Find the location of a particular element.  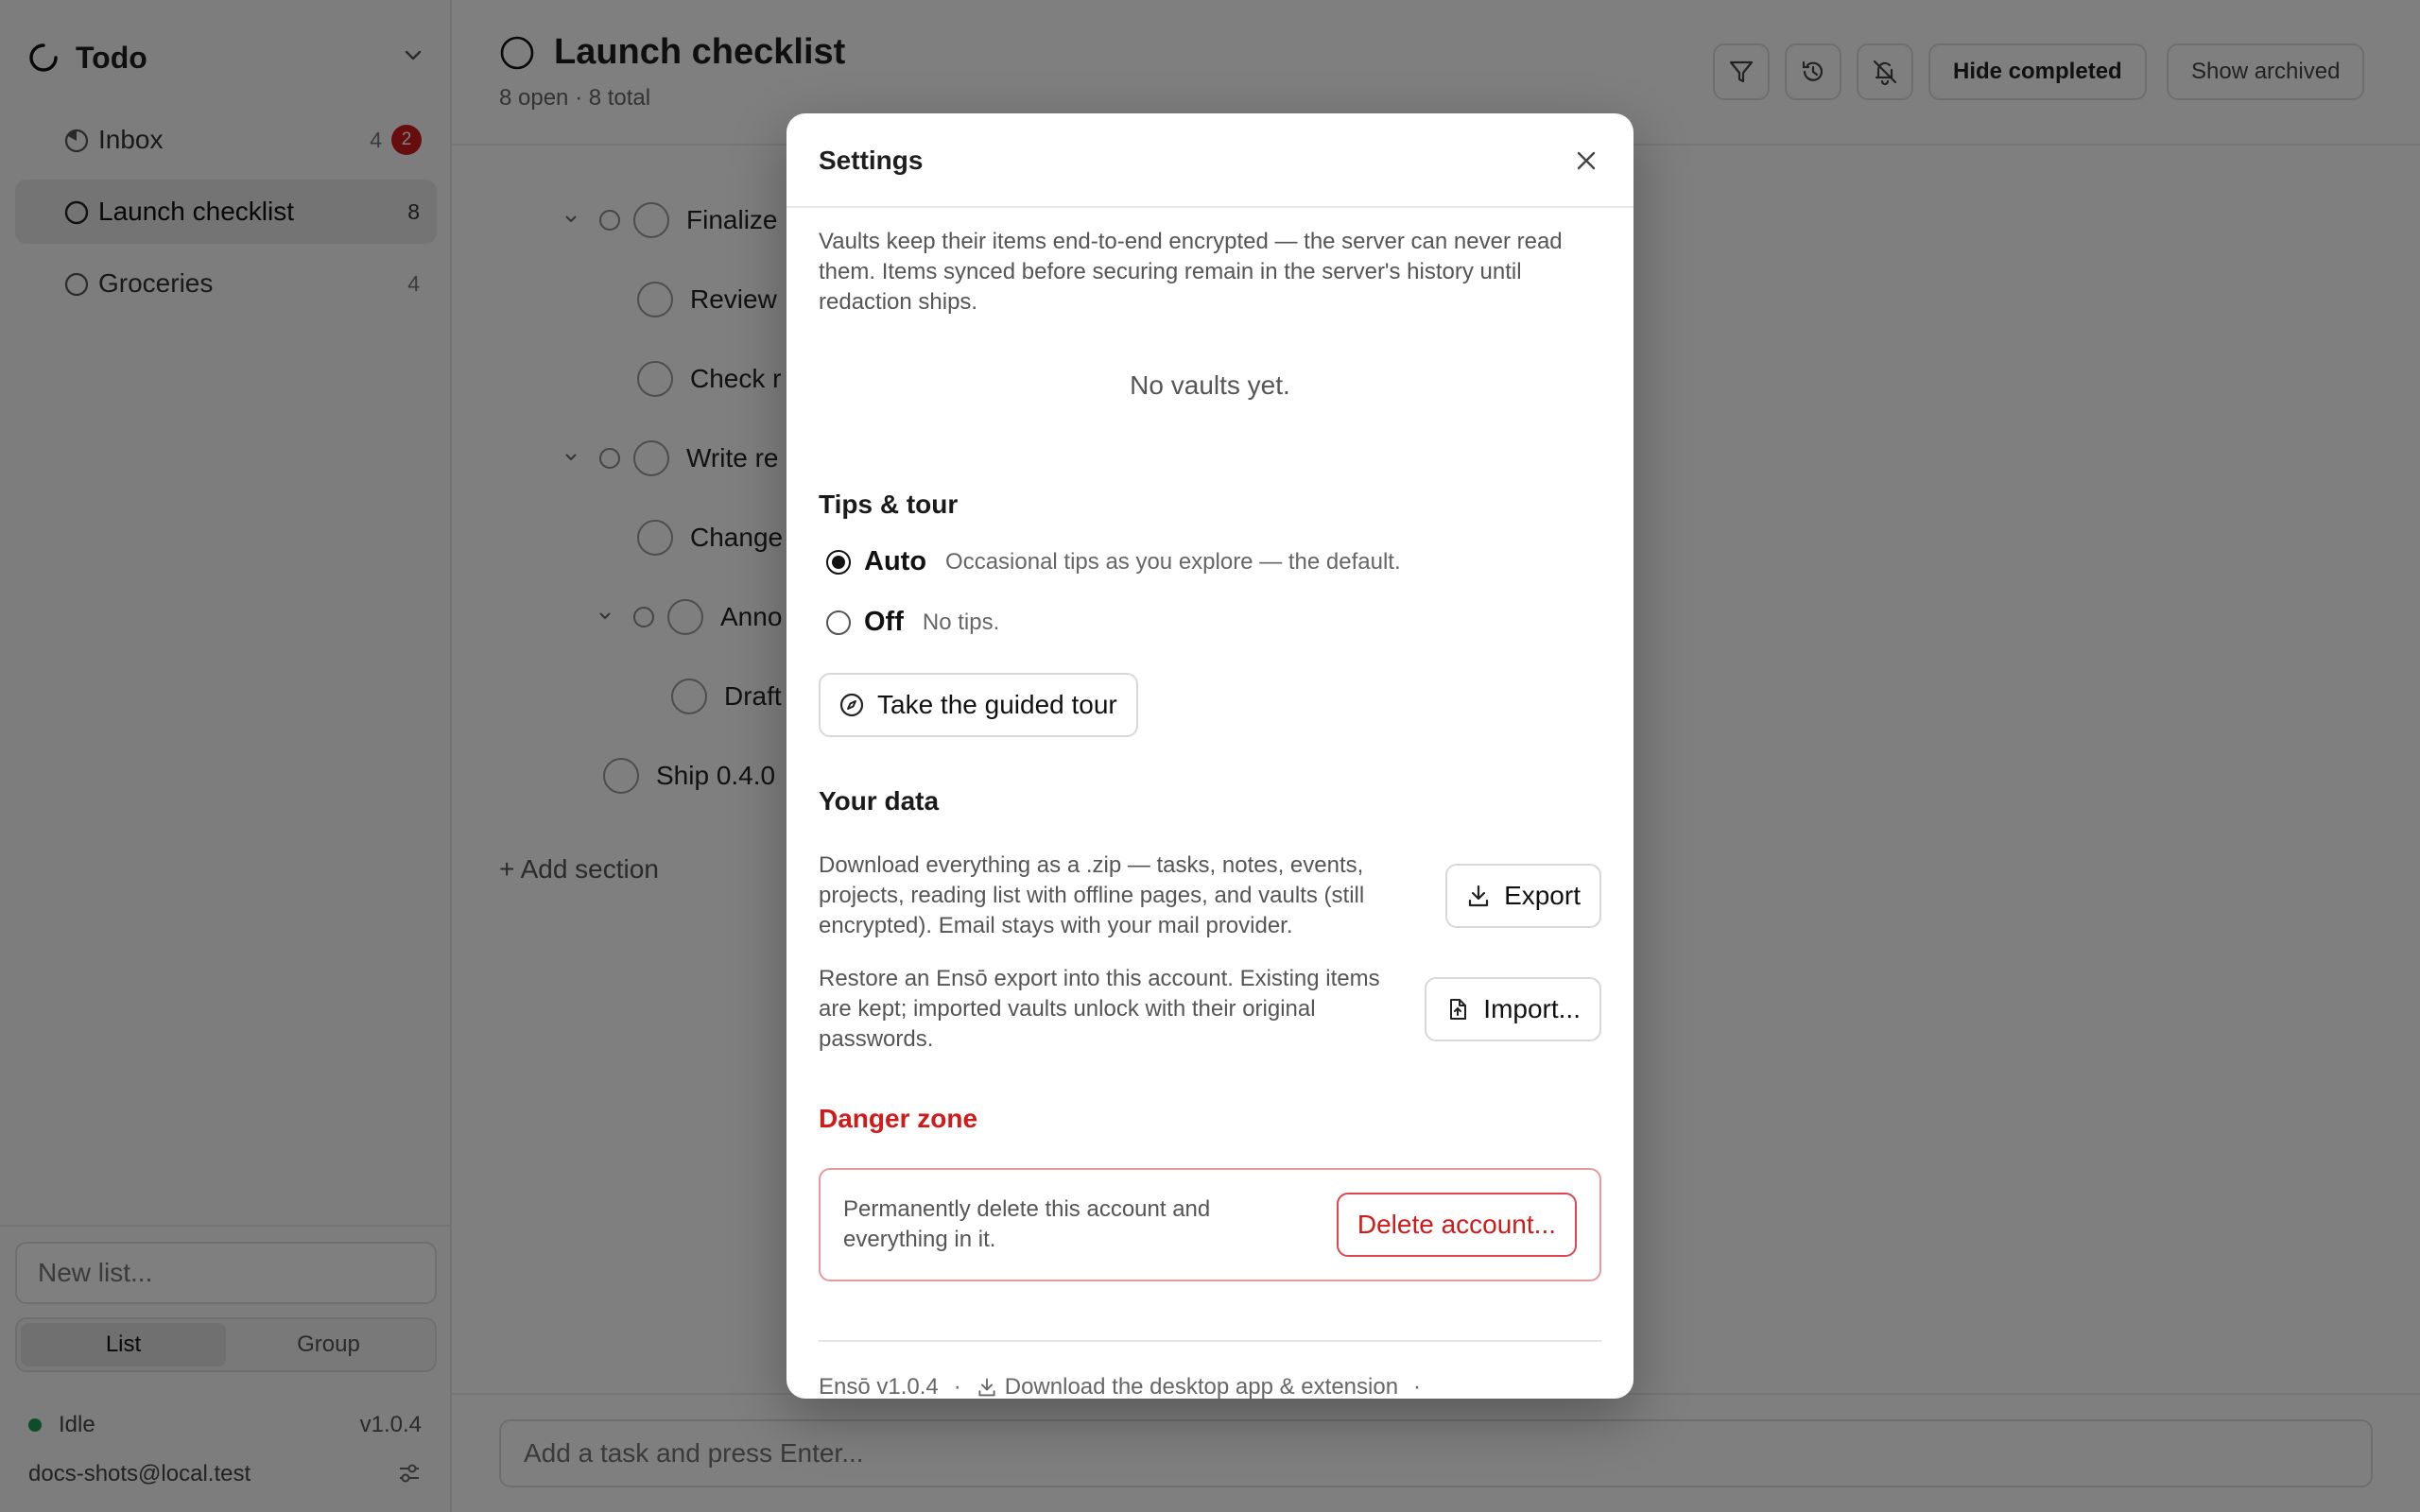

button-label: Take the guided tour is located at coordinates (997, 704).